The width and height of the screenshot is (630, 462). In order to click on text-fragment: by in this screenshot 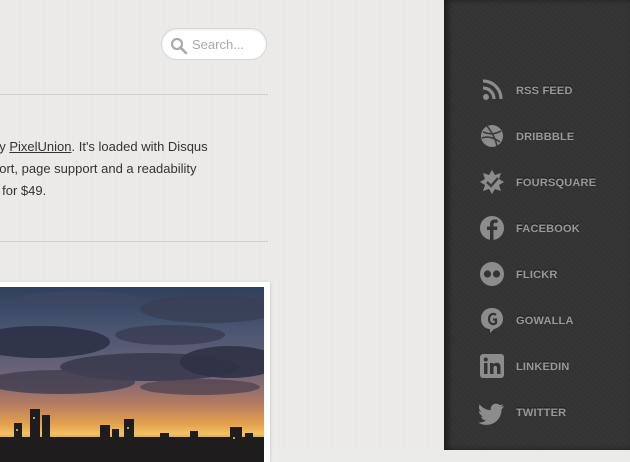, I will do `click(3, 146)`.